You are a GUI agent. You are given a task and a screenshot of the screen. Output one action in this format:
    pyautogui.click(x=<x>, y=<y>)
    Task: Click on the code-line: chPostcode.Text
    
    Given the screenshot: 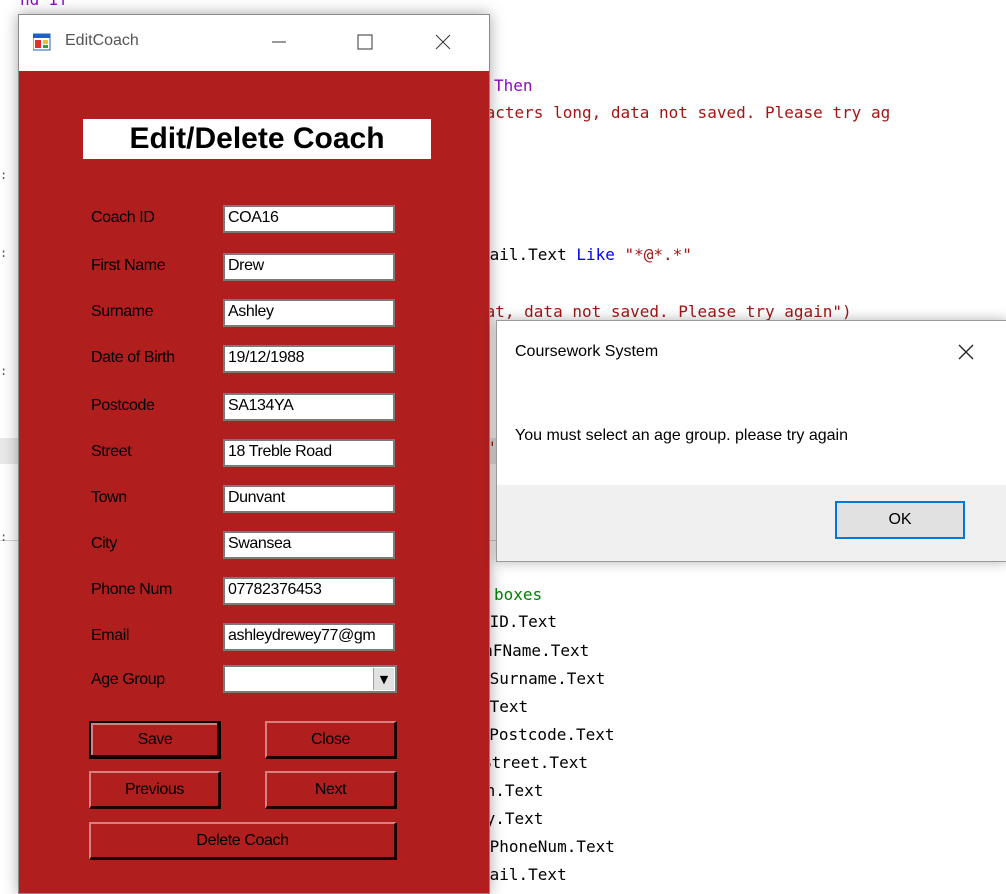 What is the action you would take?
    pyautogui.click(x=542, y=735)
    